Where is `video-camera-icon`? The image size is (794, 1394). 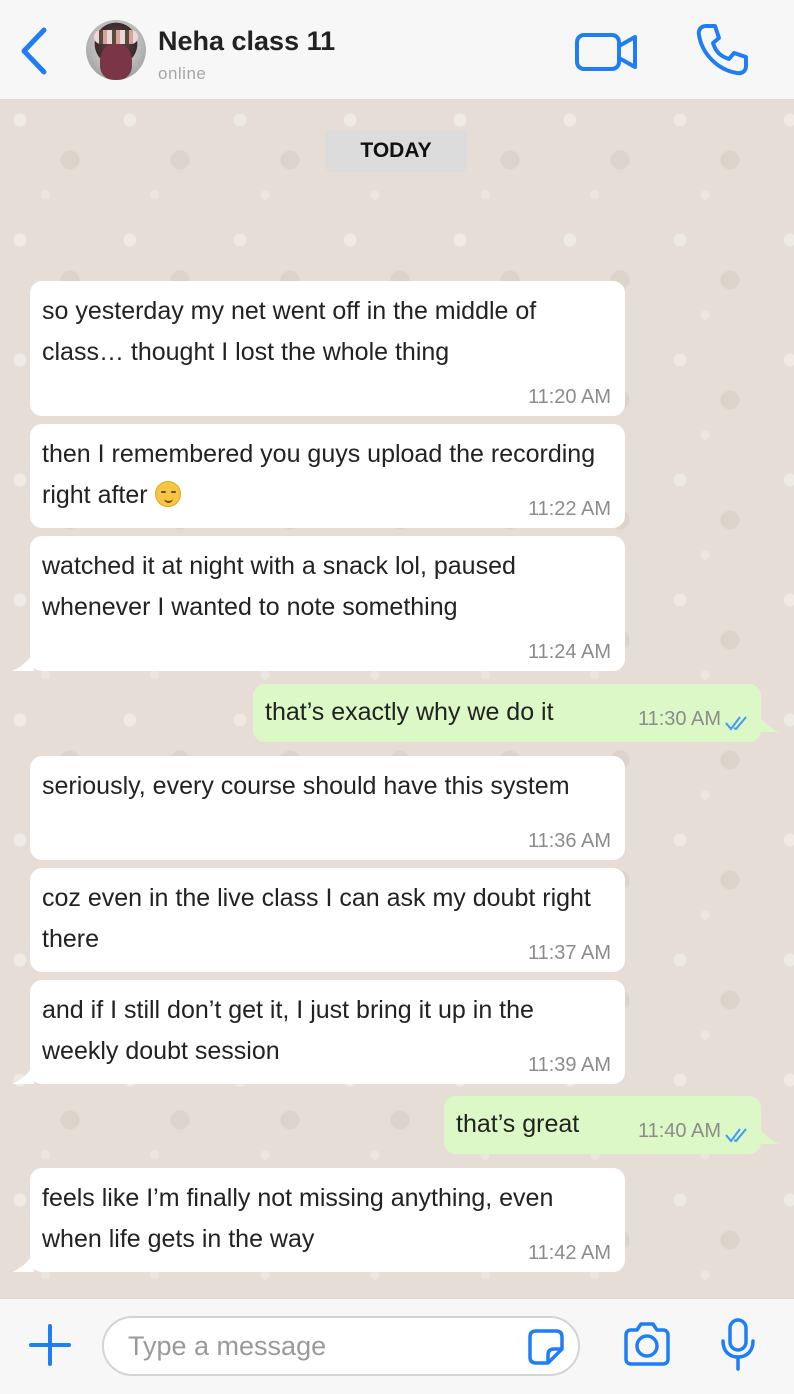 video-camera-icon is located at coordinates (606, 52).